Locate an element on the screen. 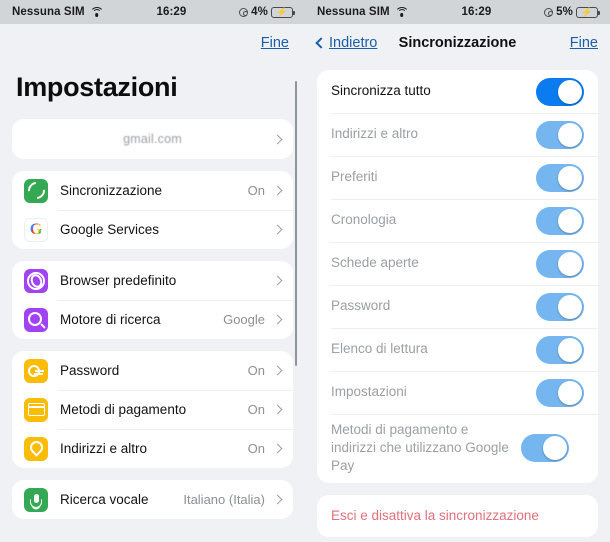  page-title: Impostazioni is located at coordinates (97, 87).